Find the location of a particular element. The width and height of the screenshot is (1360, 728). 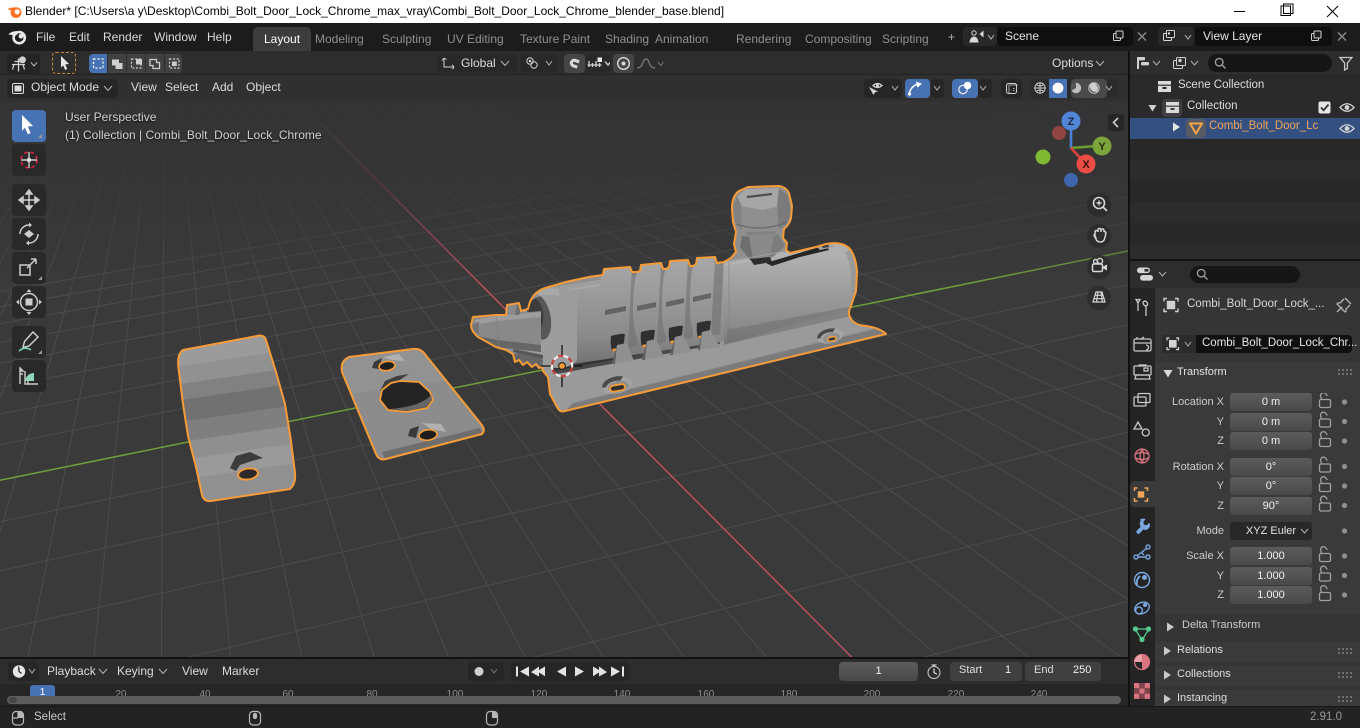

svg-text: Z is located at coordinates (1071, 122).